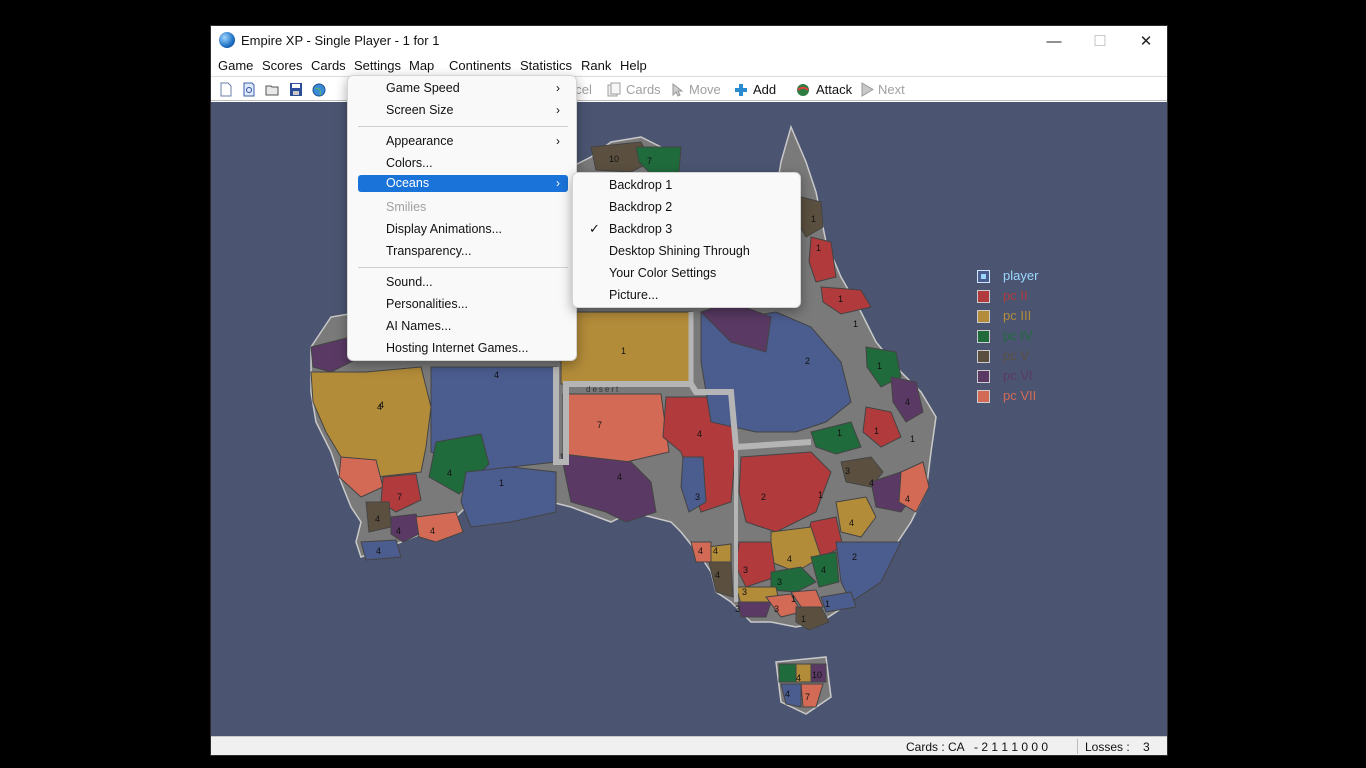 The height and width of the screenshot is (768, 1366). I want to click on losses-label: Losses :, so click(1107, 747).